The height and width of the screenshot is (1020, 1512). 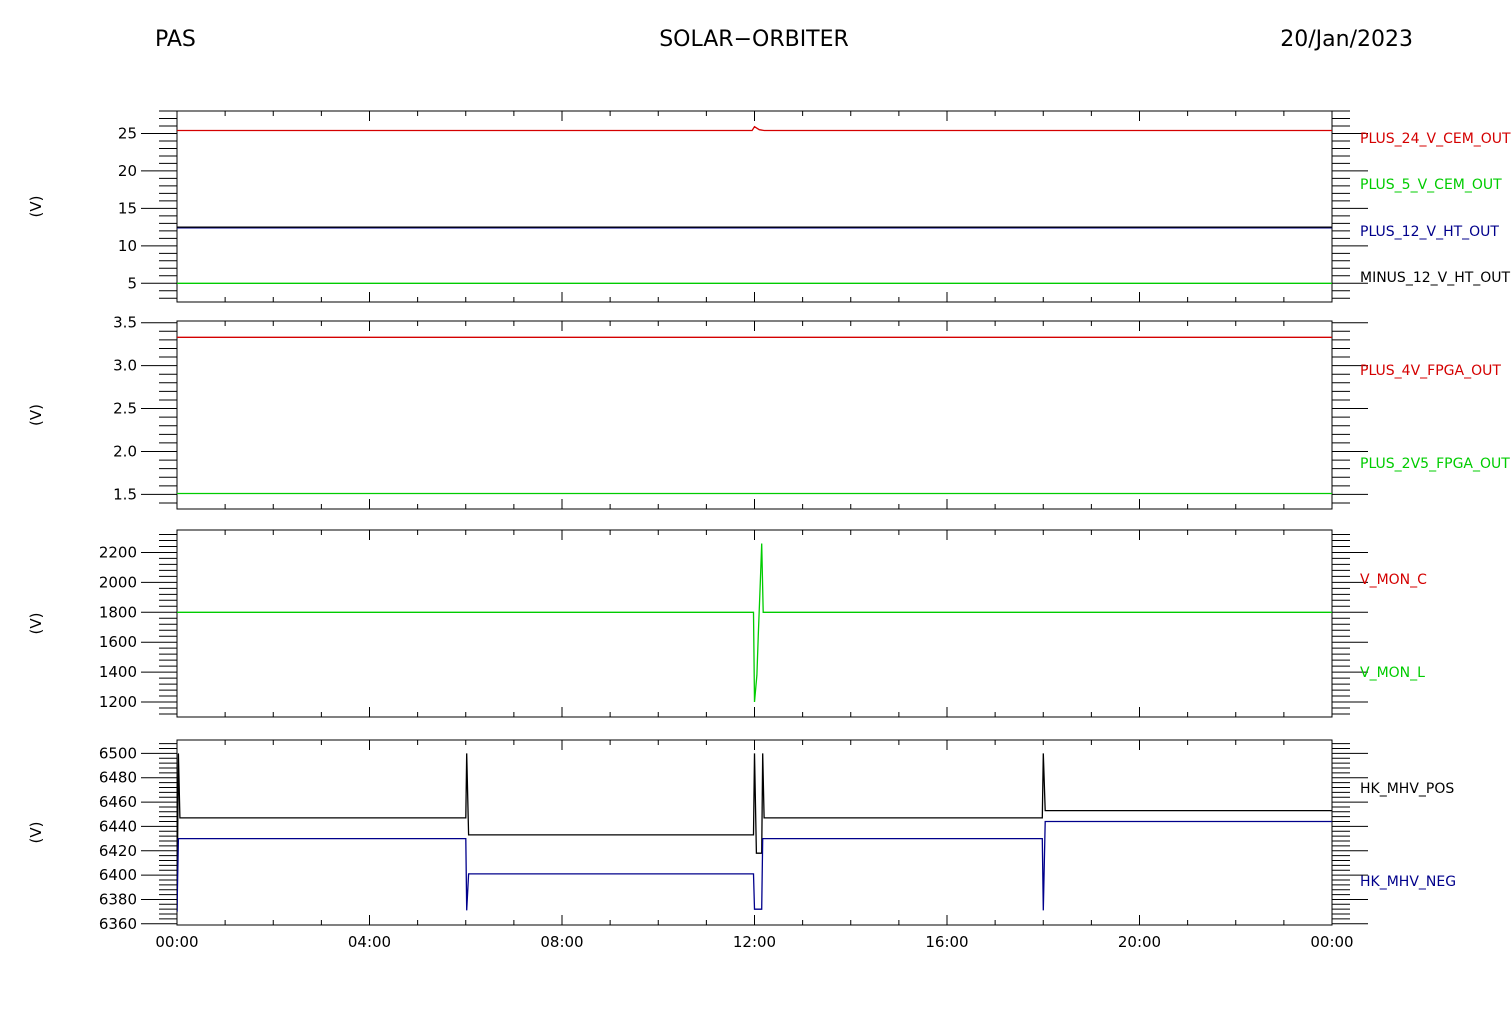 What do you see at coordinates (175, 39) in the screenshot?
I see `instrument-label: PAS` at bounding box center [175, 39].